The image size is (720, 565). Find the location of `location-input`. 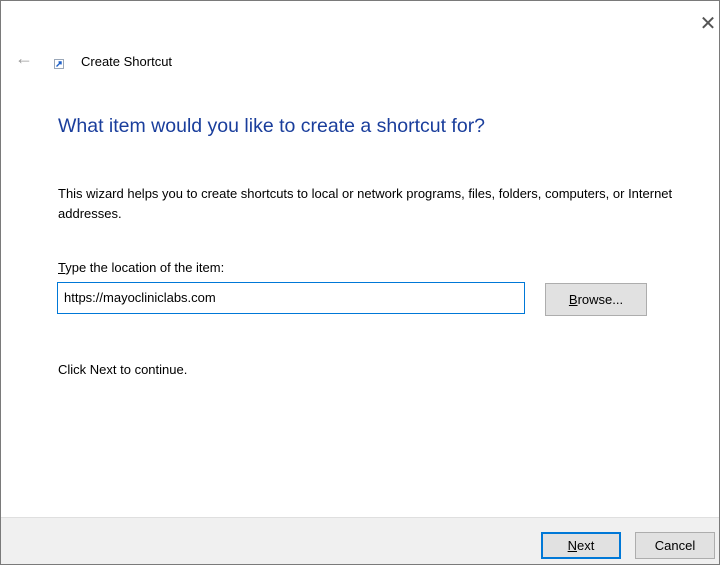

location-input is located at coordinates (291, 298).